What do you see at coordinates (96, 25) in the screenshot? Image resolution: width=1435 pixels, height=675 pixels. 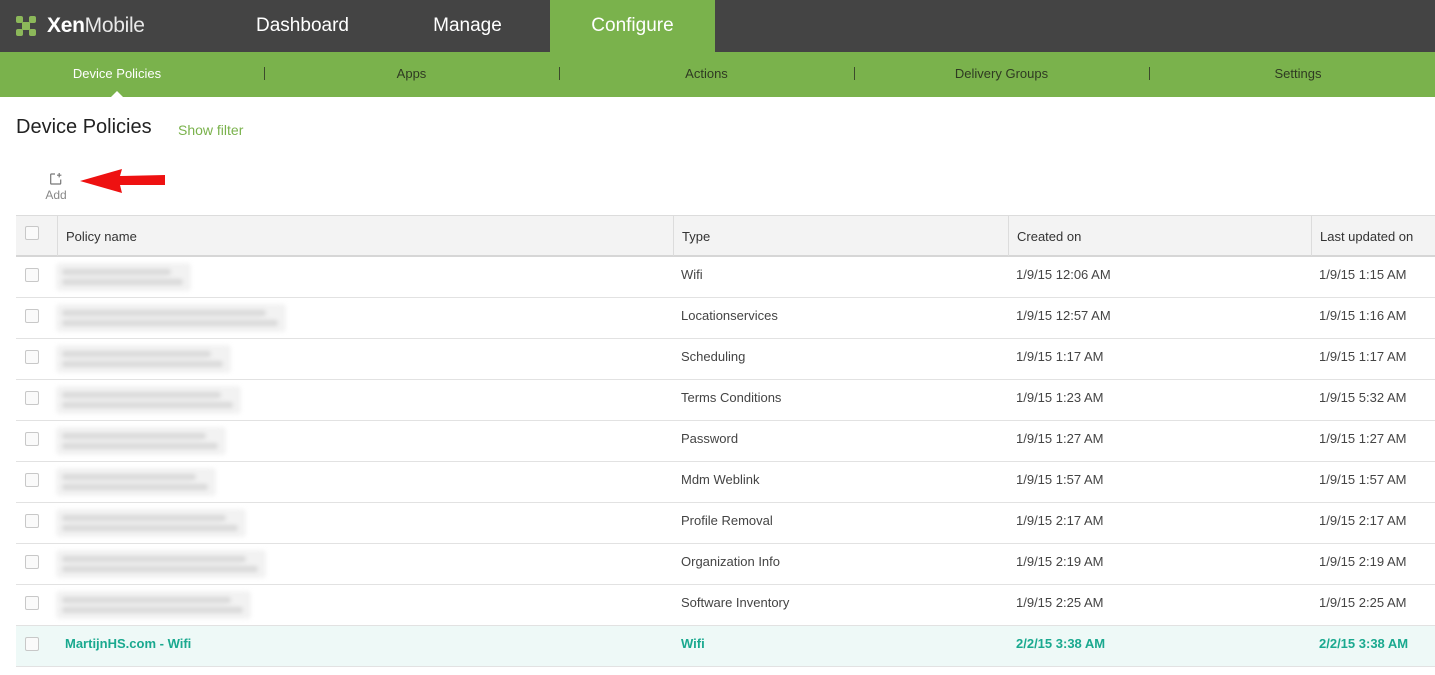 I see `brand-name: XenMobile` at bounding box center [96, 25].